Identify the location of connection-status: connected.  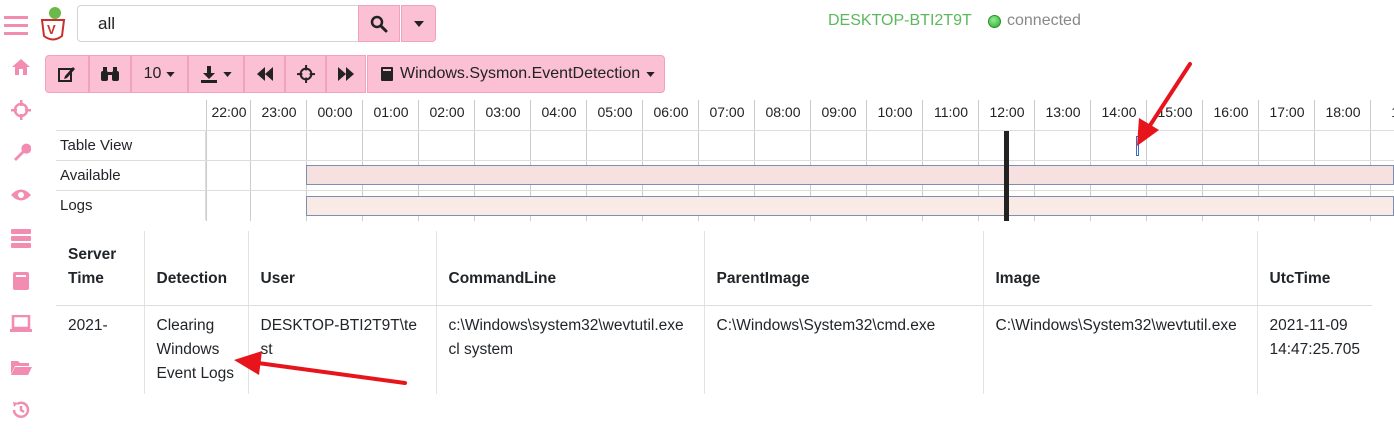
(1034, 21).